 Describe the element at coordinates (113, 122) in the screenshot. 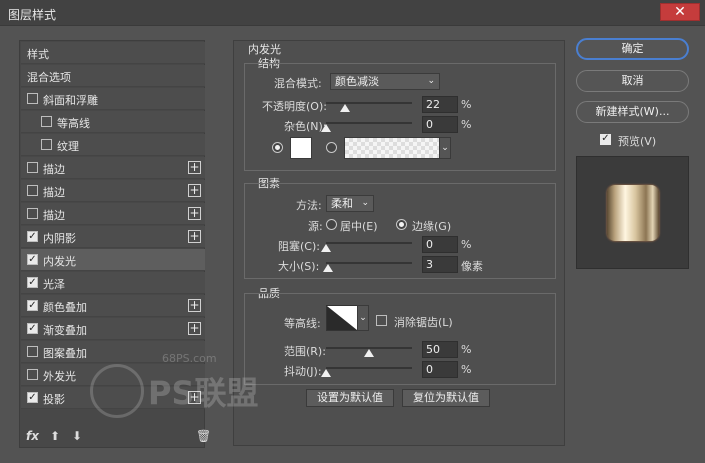

I see `style-item: 等高线` at that location.